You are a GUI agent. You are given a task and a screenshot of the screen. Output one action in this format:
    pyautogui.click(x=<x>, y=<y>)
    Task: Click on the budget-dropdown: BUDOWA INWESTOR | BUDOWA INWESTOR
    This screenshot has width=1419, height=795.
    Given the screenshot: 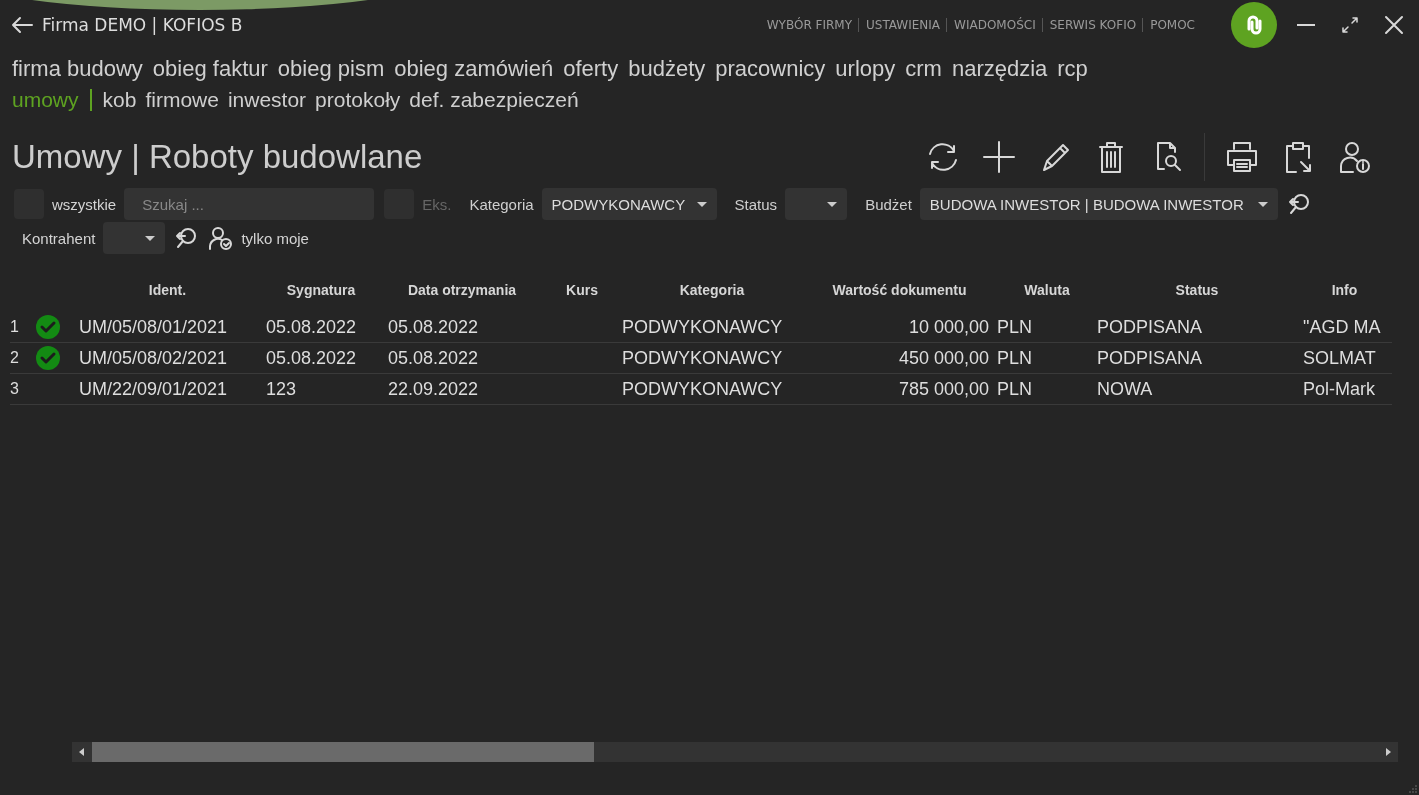 What is the action you would take?
    pyautogui.click(x=1098, y=204)
    